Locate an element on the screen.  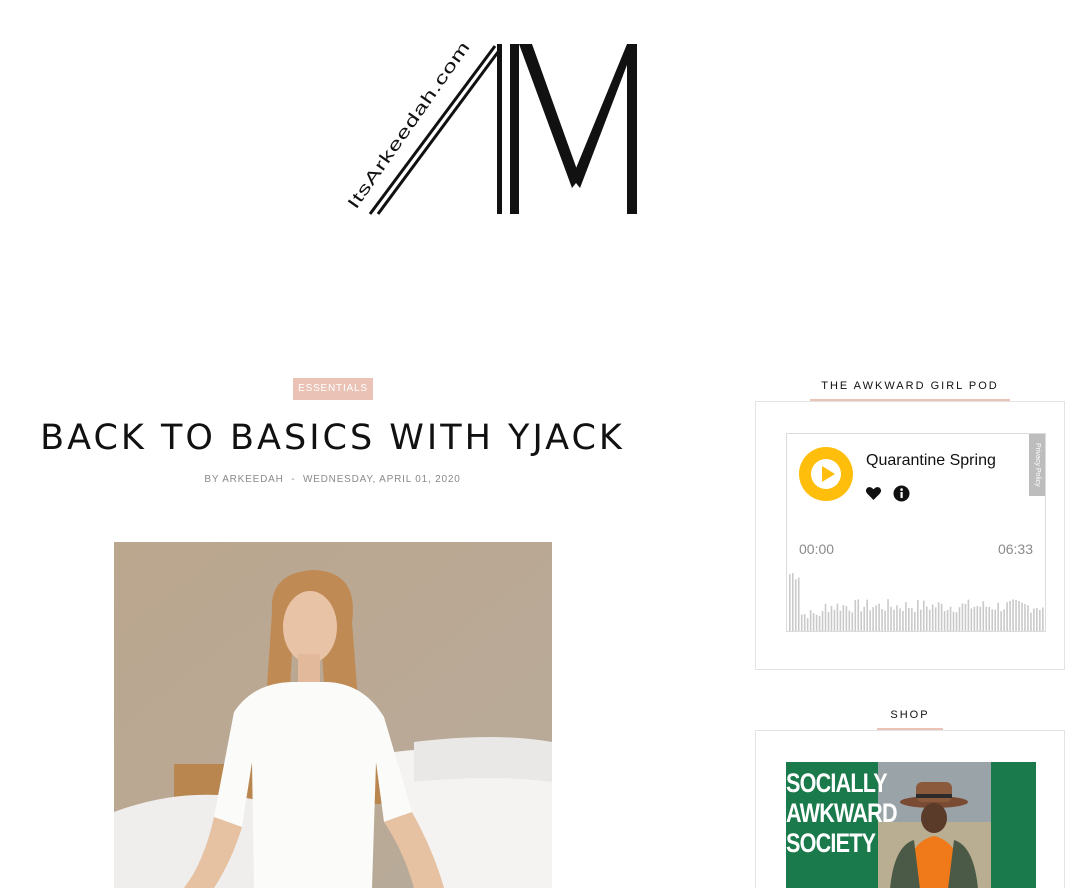
shop-banner-text: SOCIALLY AWKWARD SOCIETY is located at coordinates (842, 813).